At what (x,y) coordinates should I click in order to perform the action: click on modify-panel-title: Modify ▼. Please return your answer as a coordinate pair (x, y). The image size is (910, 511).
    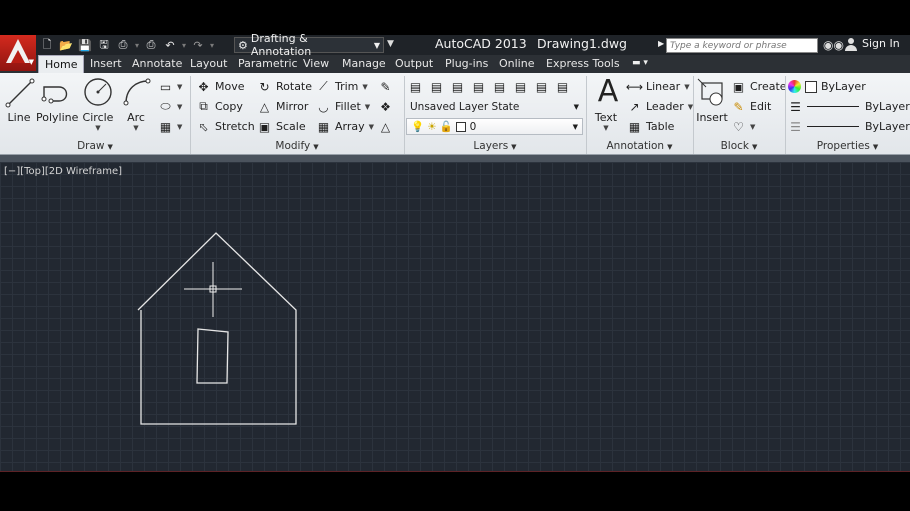
    Looking at the image, I should click on (297, 146).